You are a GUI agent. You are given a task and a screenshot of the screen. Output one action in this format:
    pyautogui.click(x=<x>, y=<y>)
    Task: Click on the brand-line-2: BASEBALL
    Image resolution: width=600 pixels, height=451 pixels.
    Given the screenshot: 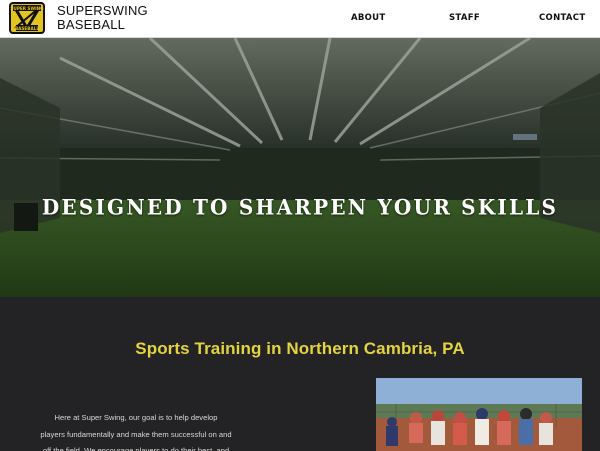 What is the action you would take?
    pyautogui.click(x=91, y=24)
    